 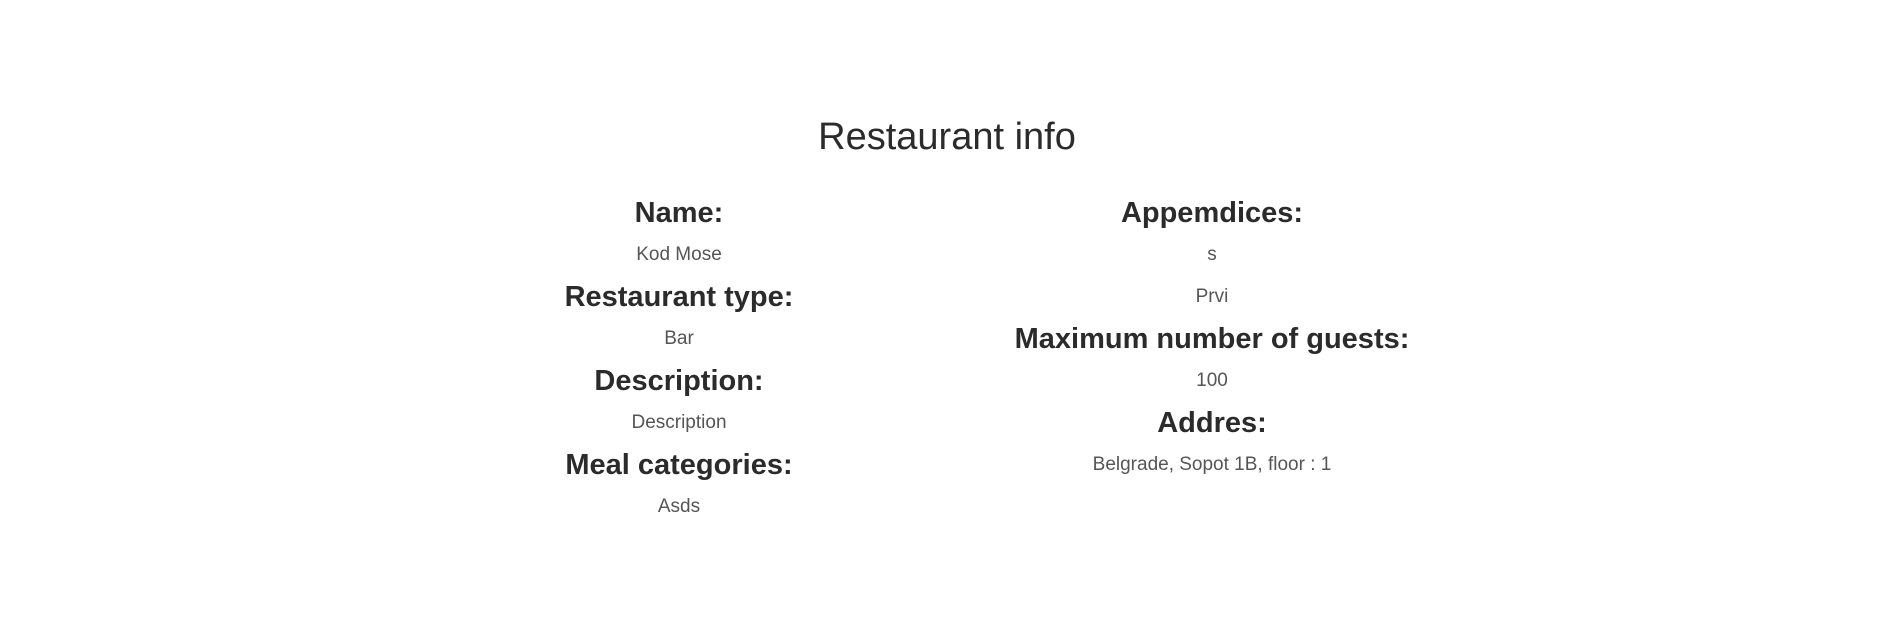 I want to click on name-label: Name:, so click(x=679, y=213).